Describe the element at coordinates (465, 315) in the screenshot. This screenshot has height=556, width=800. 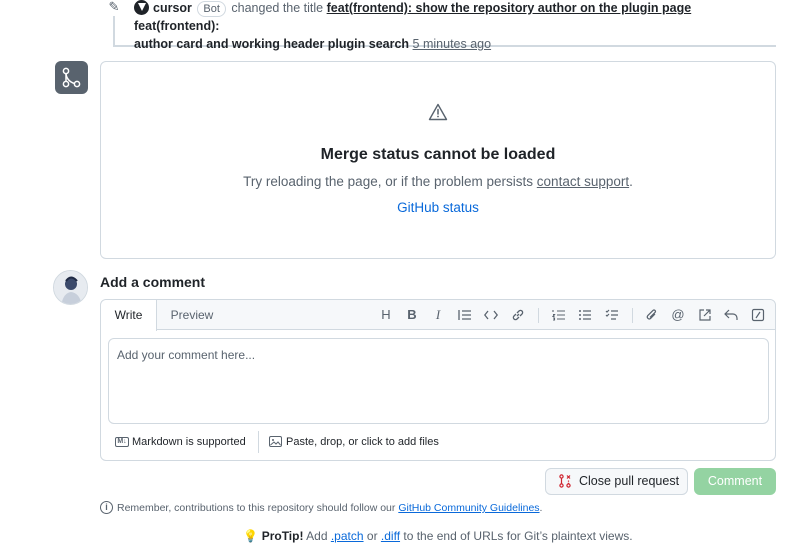
I see `quote-icon` at that location.